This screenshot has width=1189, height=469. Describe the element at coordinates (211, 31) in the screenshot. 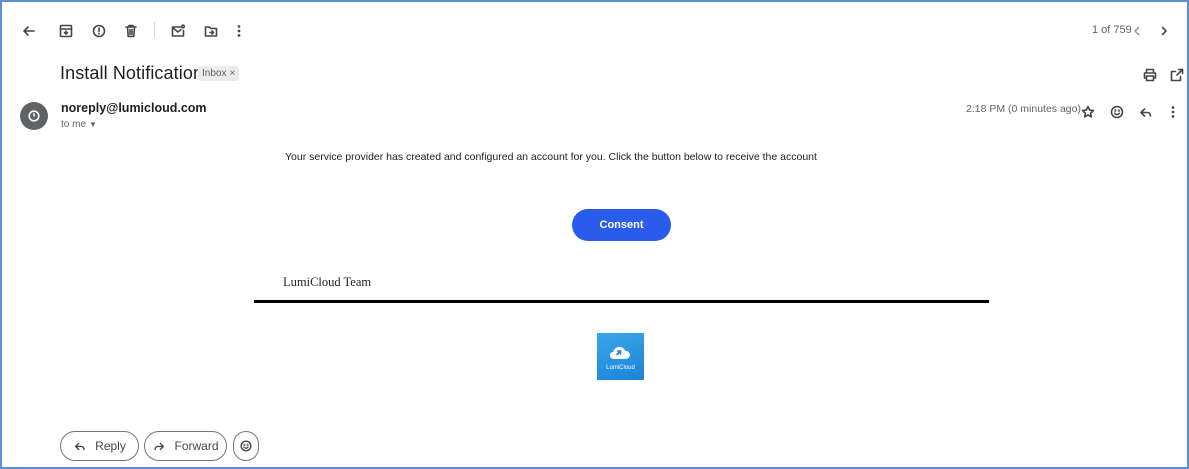

I see `move-to-icon` at that location.